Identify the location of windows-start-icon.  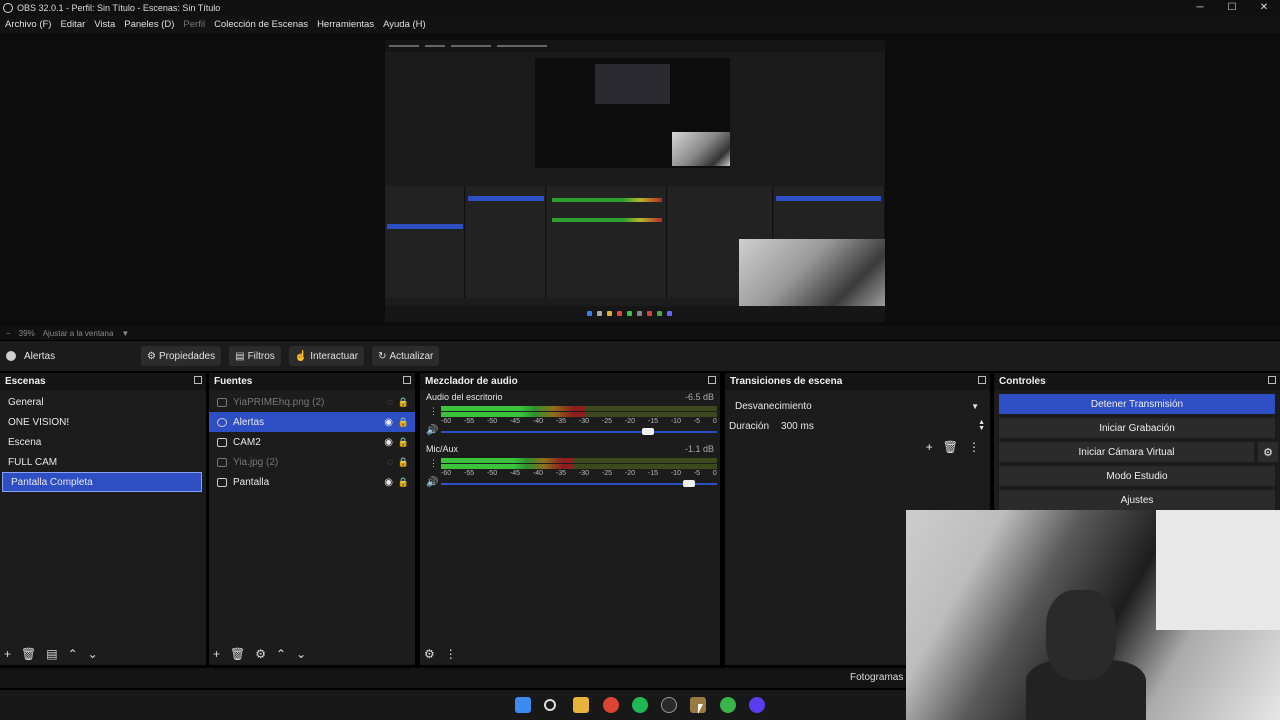
(523, 705).